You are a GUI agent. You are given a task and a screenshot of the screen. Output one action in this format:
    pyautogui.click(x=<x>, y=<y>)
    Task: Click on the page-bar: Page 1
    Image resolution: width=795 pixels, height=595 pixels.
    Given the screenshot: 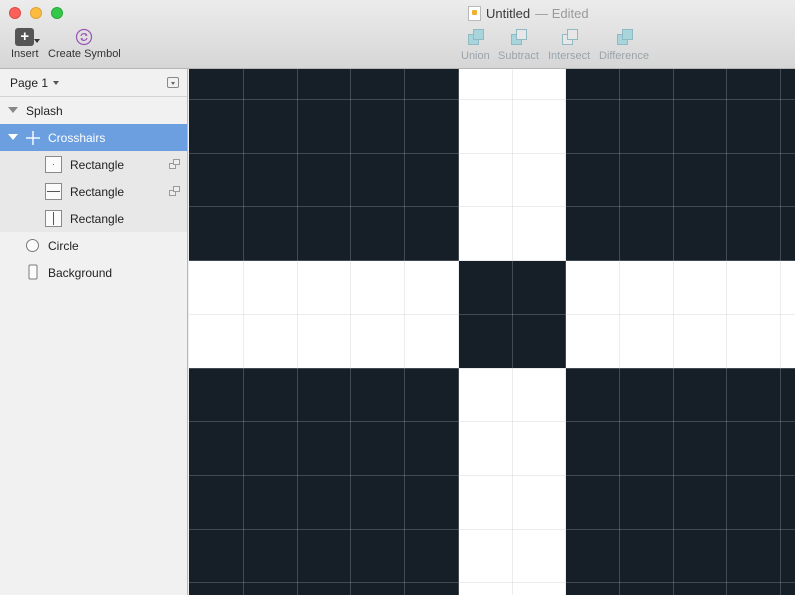 What is the action you would take?
    pyautogui.click(x=93, y=83)
    